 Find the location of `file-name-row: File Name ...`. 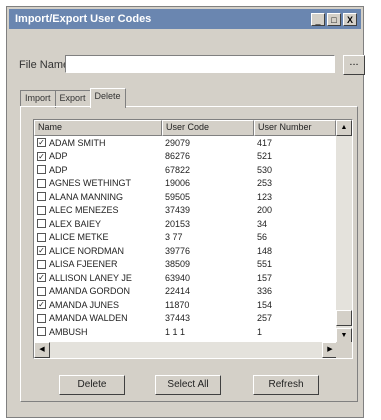

file-name-row: File Name ... is located at coordinates (192, 66).